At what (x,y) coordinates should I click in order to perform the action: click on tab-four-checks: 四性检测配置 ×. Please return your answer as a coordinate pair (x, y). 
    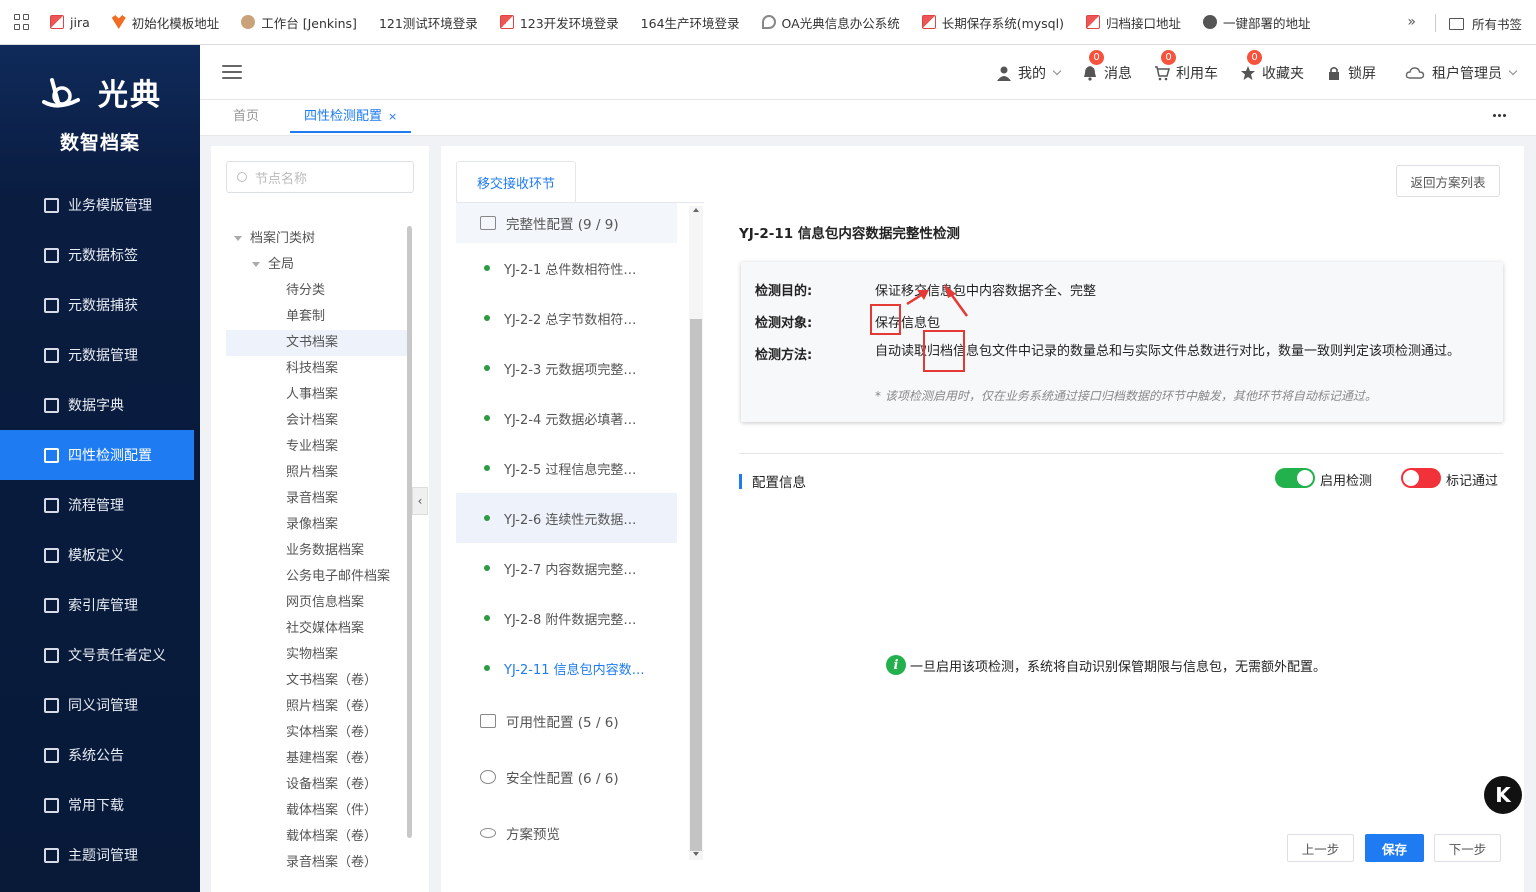
    Looking at the image, I should click on (351, 116).